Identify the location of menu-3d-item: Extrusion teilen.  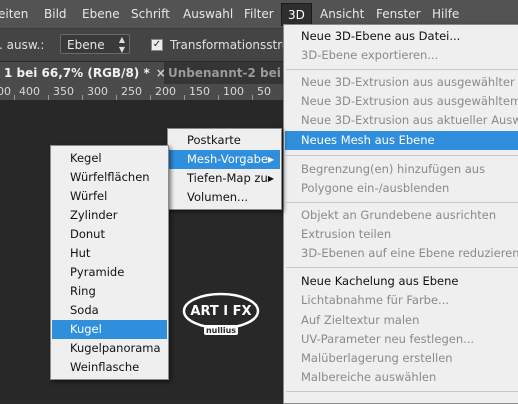
(401, 234).